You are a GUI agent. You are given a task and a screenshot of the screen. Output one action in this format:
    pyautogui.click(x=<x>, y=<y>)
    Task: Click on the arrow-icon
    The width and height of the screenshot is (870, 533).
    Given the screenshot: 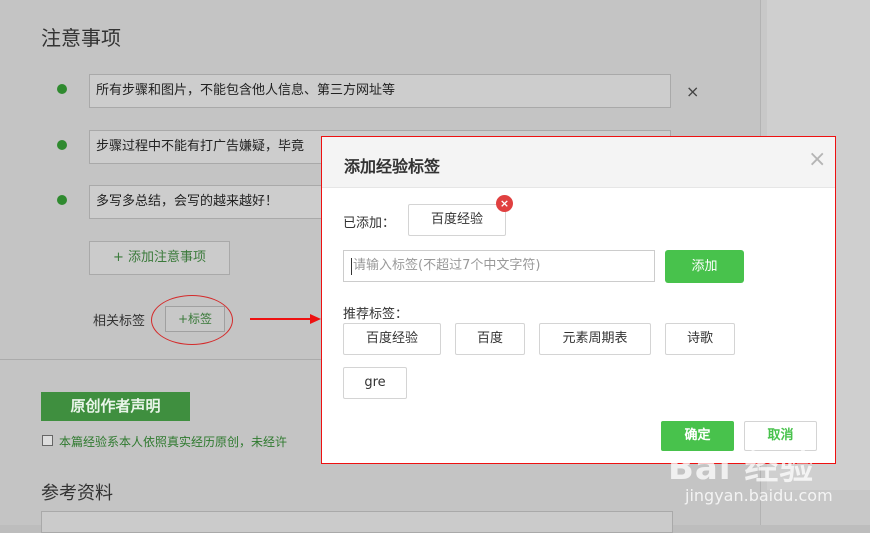 What is the action you would take?
    pyautogui.click(x=285, y=319)
    